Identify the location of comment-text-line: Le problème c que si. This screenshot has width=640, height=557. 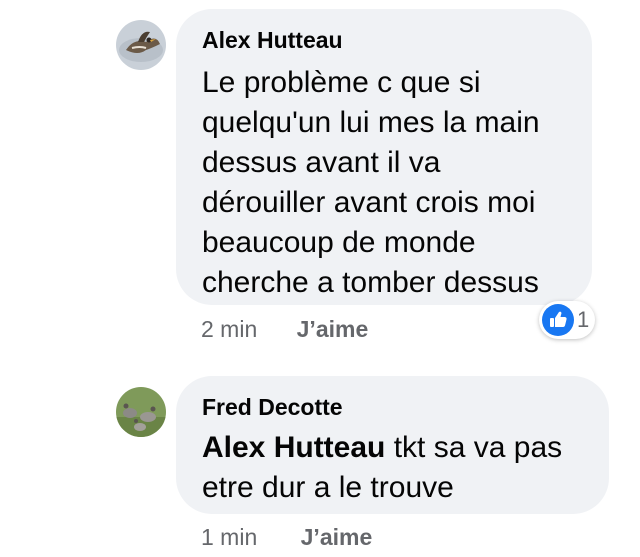
(341, 82).